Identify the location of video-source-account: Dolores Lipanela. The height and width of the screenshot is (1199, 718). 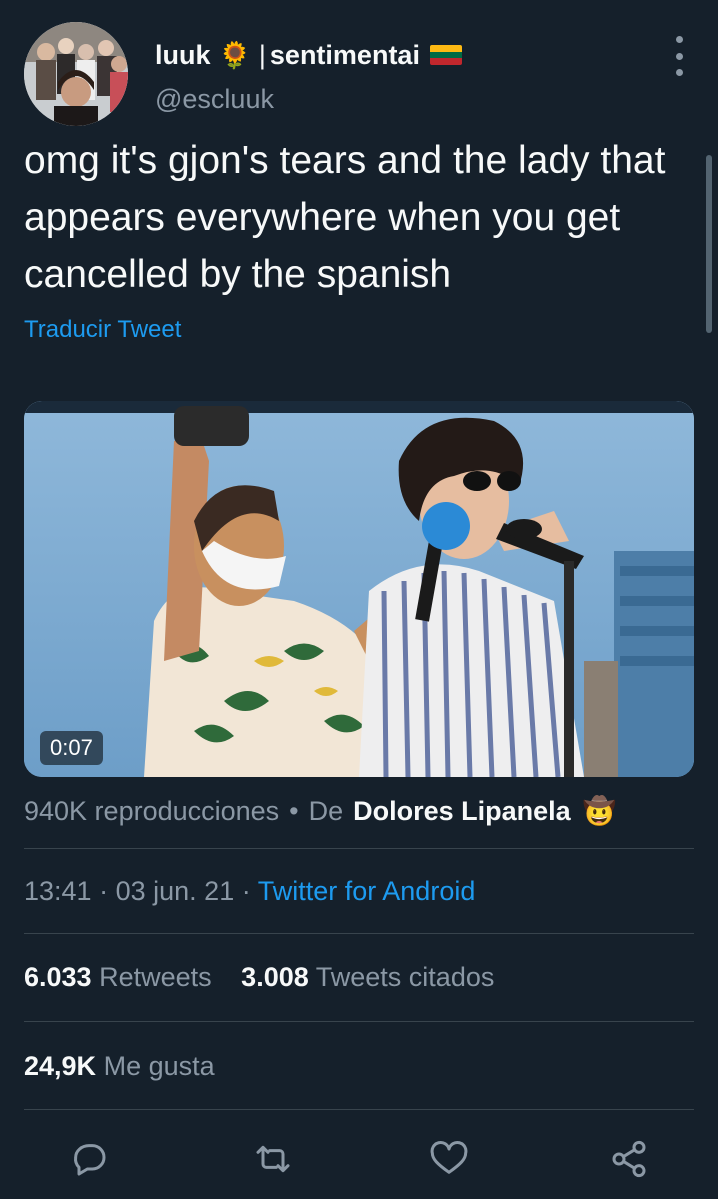
(462, 811).